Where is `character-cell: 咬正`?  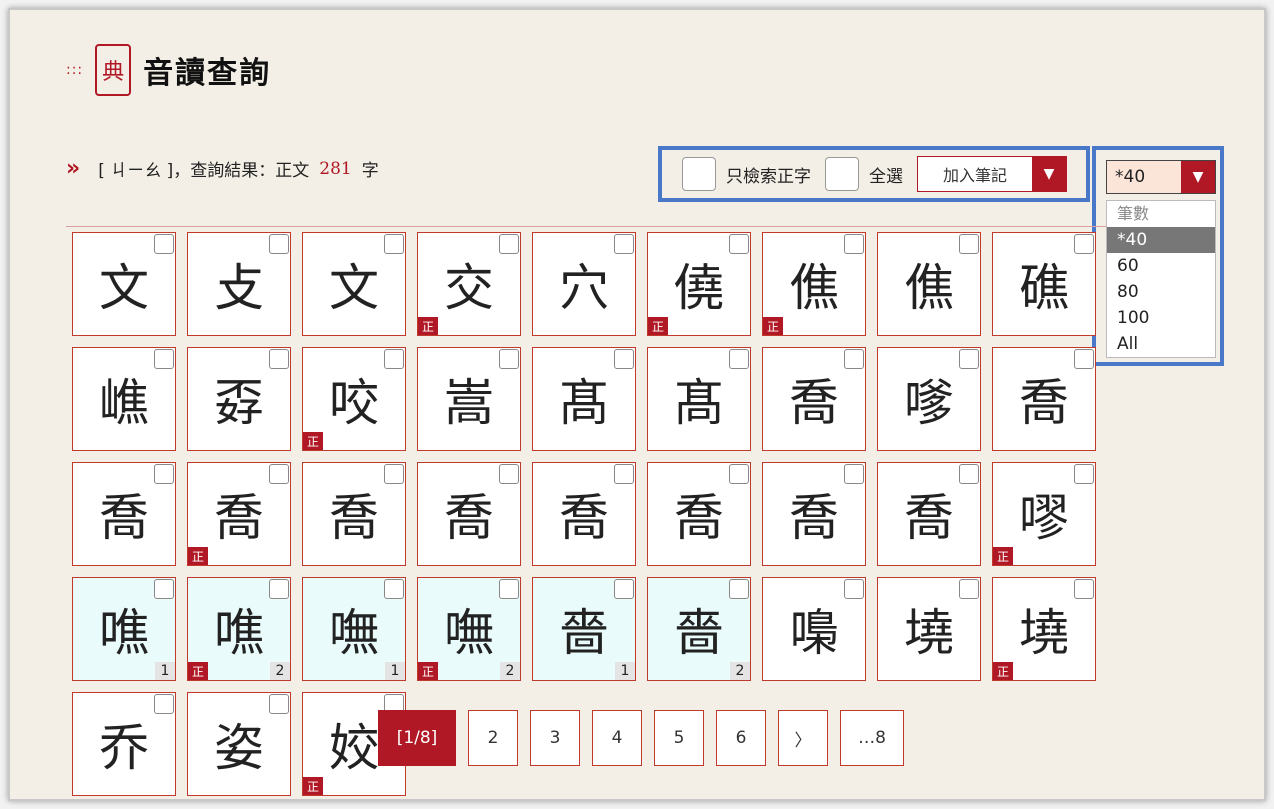
character-cell: 咬正 is located at coordinates (354, 399).